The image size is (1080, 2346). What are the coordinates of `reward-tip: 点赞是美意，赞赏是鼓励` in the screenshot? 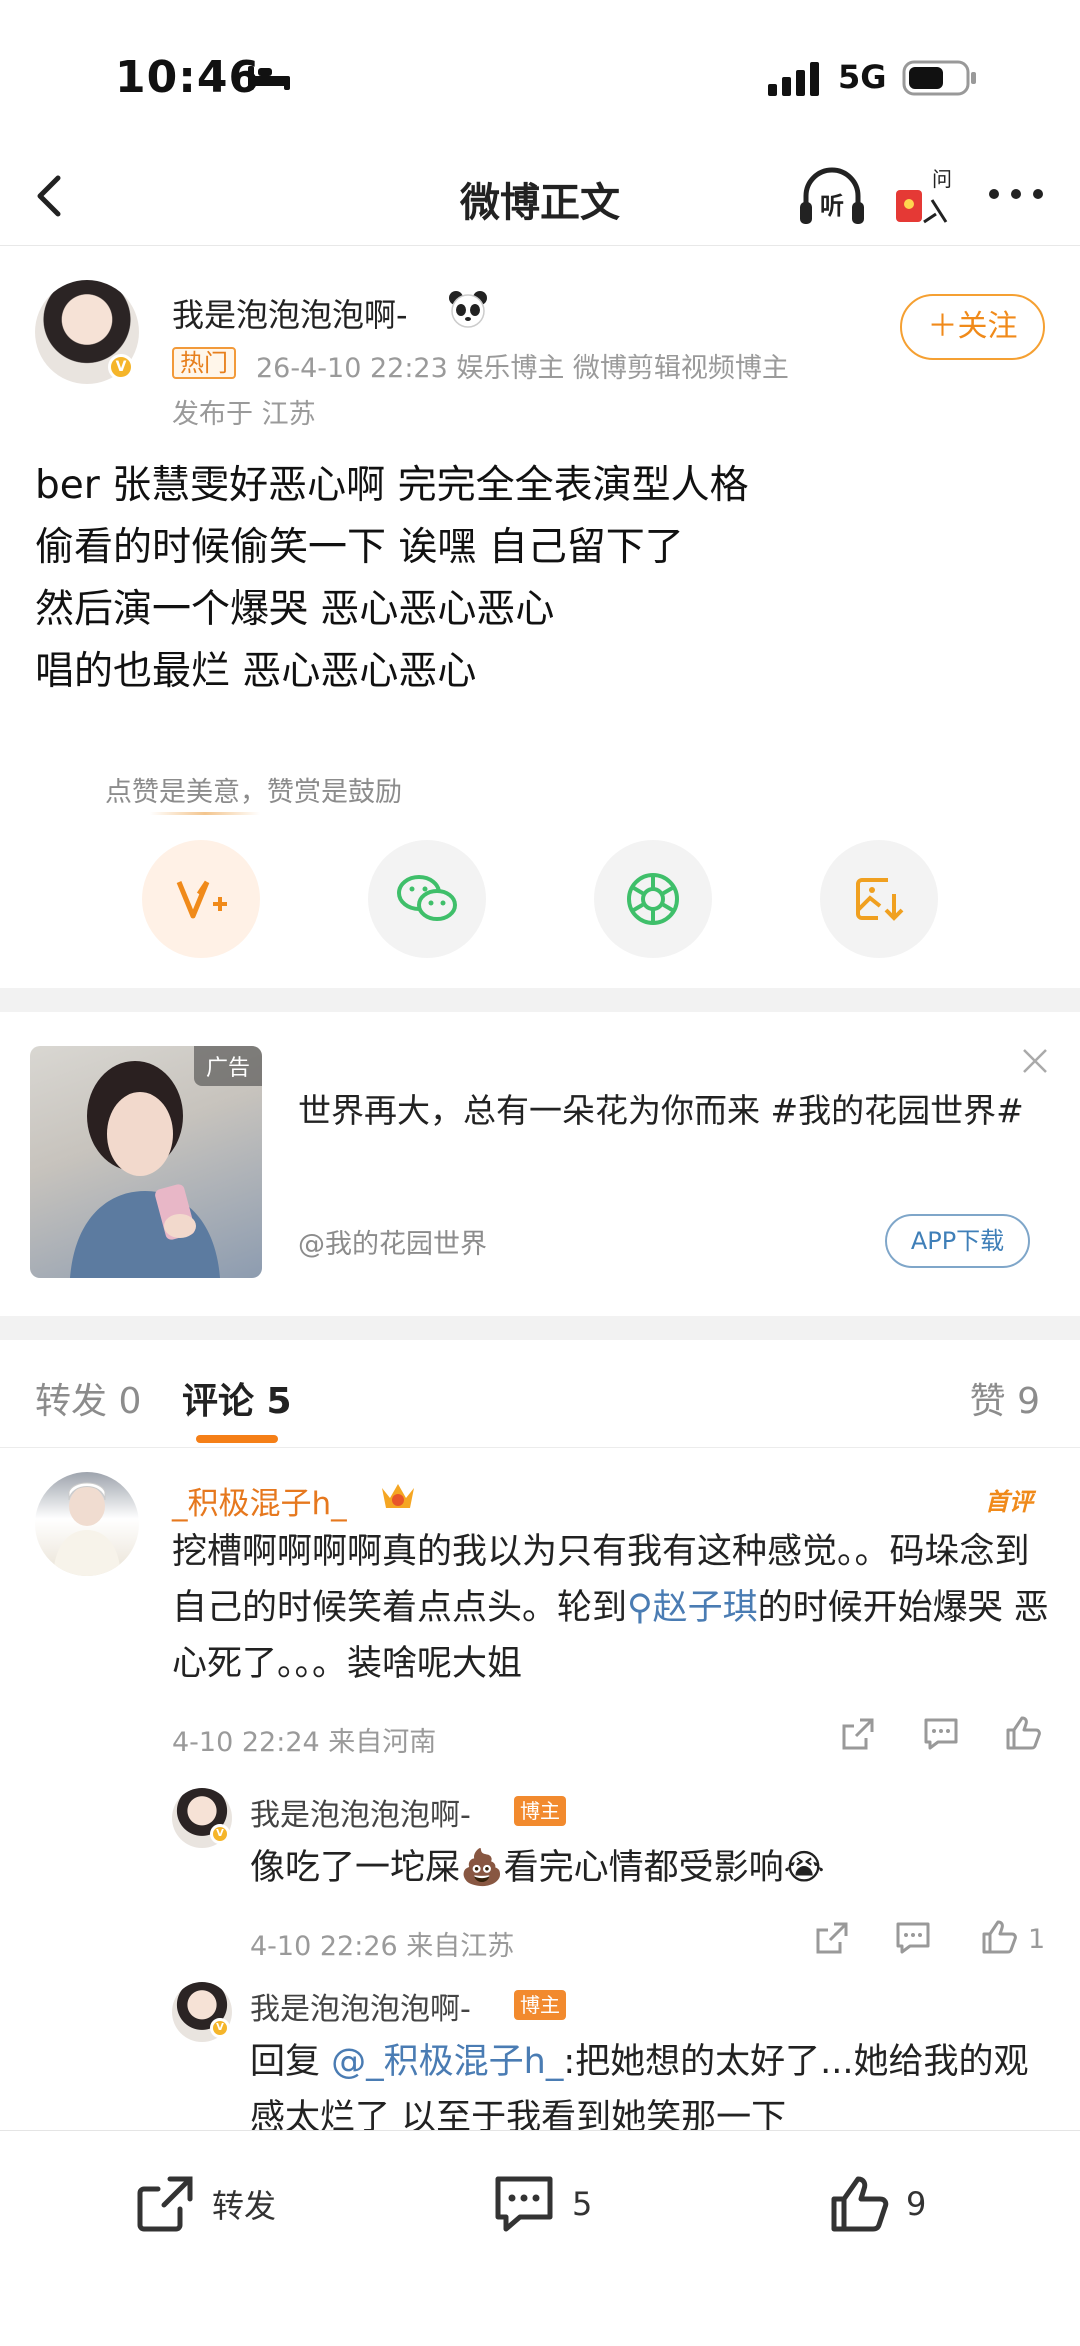 It's located at (253, 792).